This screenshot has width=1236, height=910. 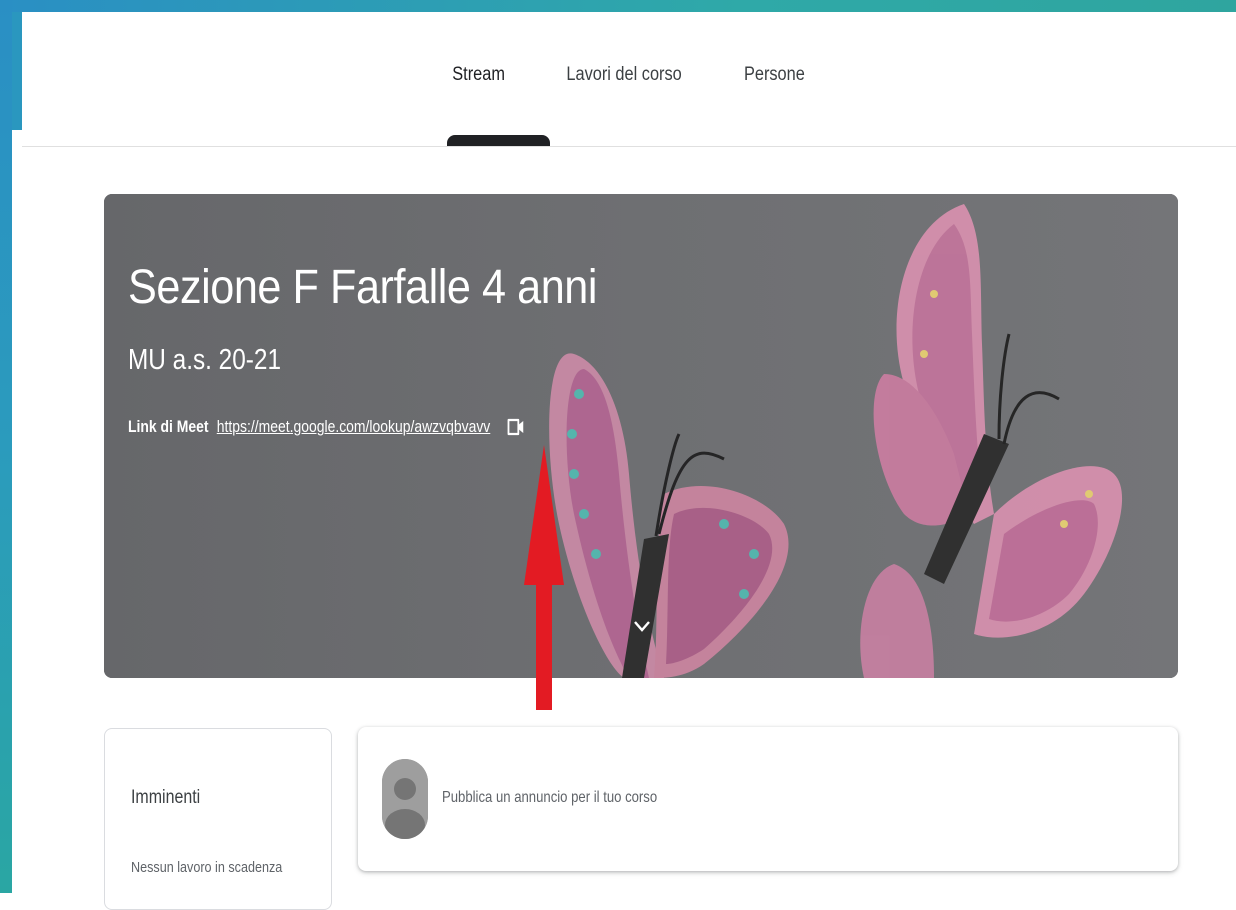 What do you see at coordinates (168, 426) in the screenshot?
I see `meet-label: Link di Meet` at bounding box center [168, 426].